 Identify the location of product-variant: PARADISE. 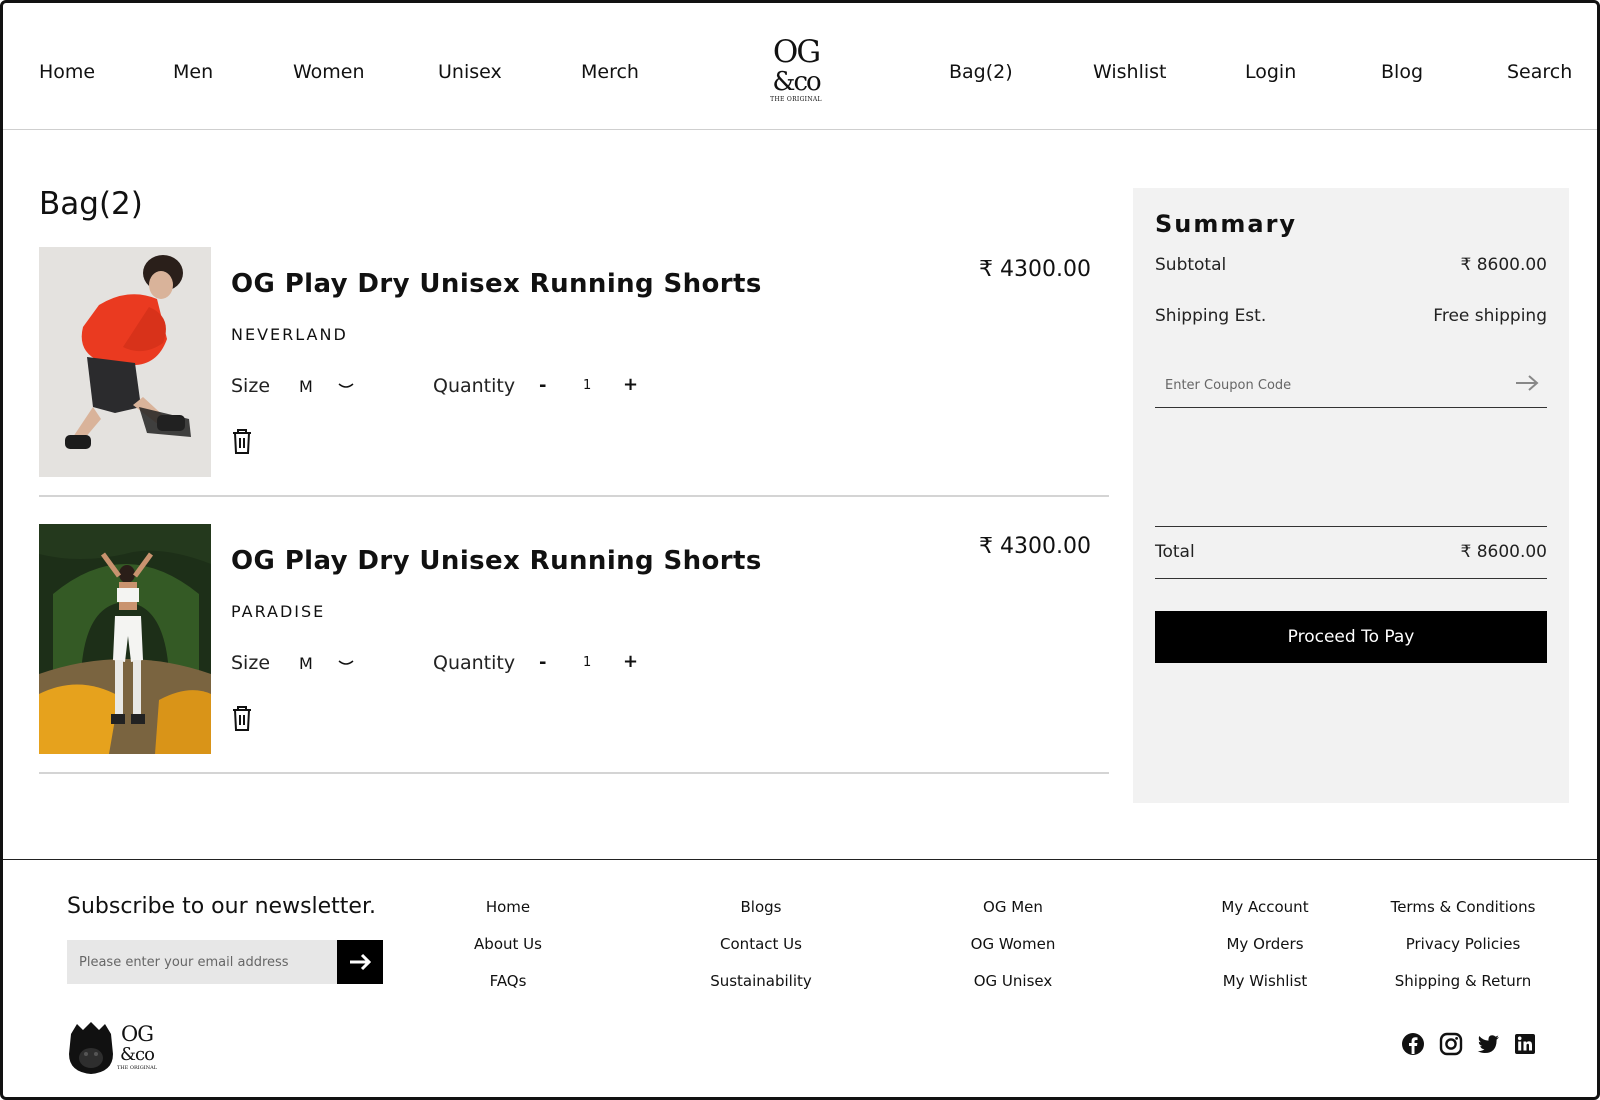
(278, 611).